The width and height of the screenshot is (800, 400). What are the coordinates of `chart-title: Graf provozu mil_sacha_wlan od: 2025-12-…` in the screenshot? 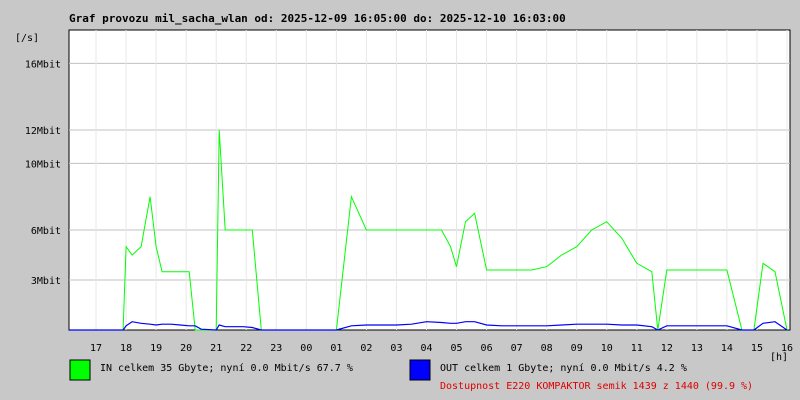 It's located at (317, 18).